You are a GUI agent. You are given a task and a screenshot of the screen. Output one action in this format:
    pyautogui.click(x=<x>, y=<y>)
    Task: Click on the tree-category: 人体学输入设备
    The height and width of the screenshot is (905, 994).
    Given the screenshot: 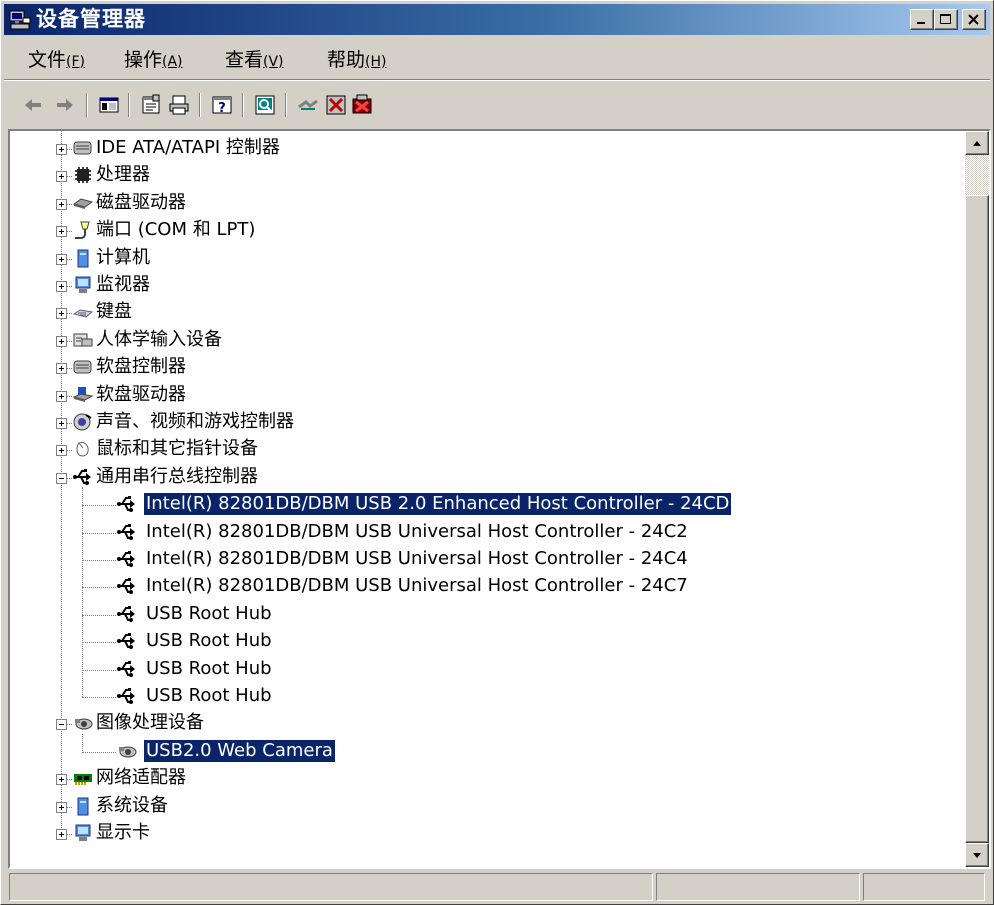 What is the action you would take?
    pyautogui.click(x=485, y=340)
    